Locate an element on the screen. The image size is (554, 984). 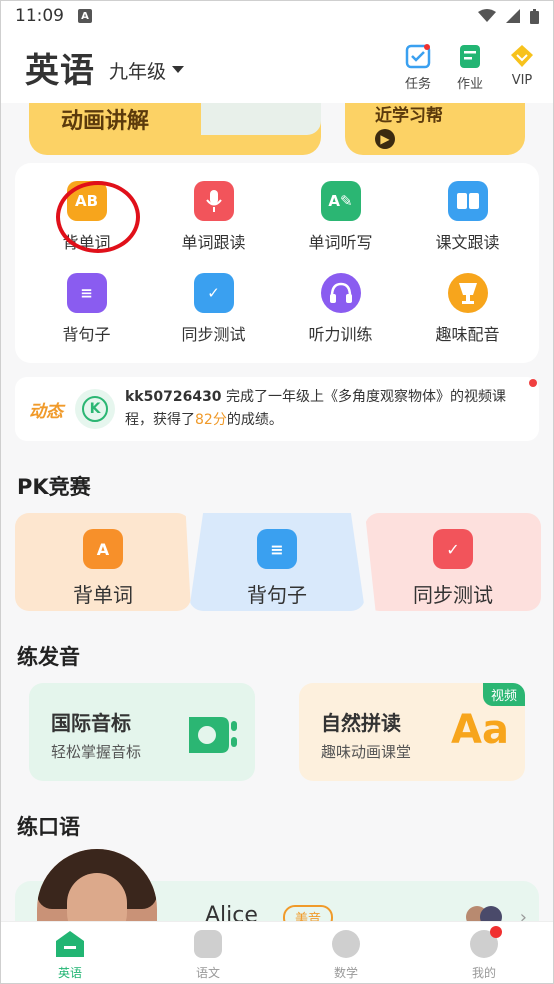
nav-tab-math: 数学 is located at coordinates (346, 952).